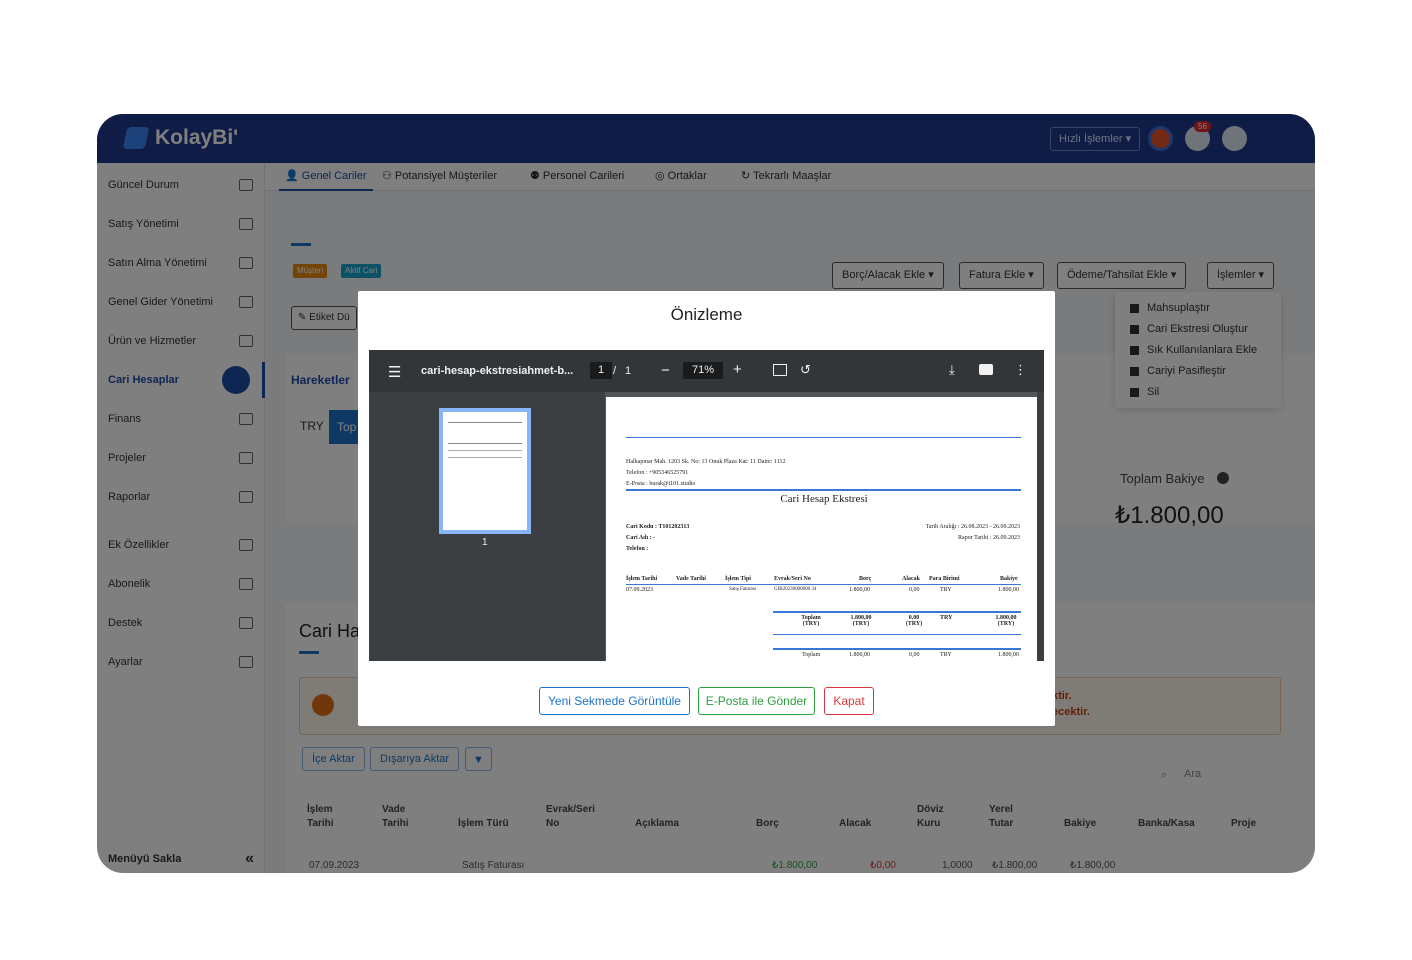 The image size is (1412, 960). Describe the element at coordinates (1009, 579) in the screenshot. I see `doc-th: Bakiye` at that location.